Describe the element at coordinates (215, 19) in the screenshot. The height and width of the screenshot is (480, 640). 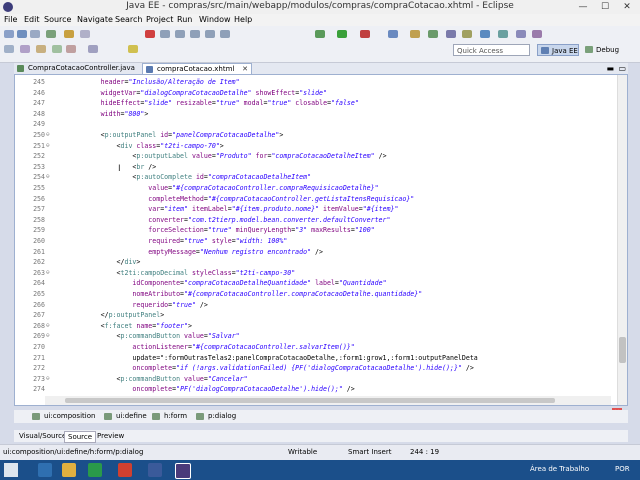
I see `menu-window: Window` at that location.